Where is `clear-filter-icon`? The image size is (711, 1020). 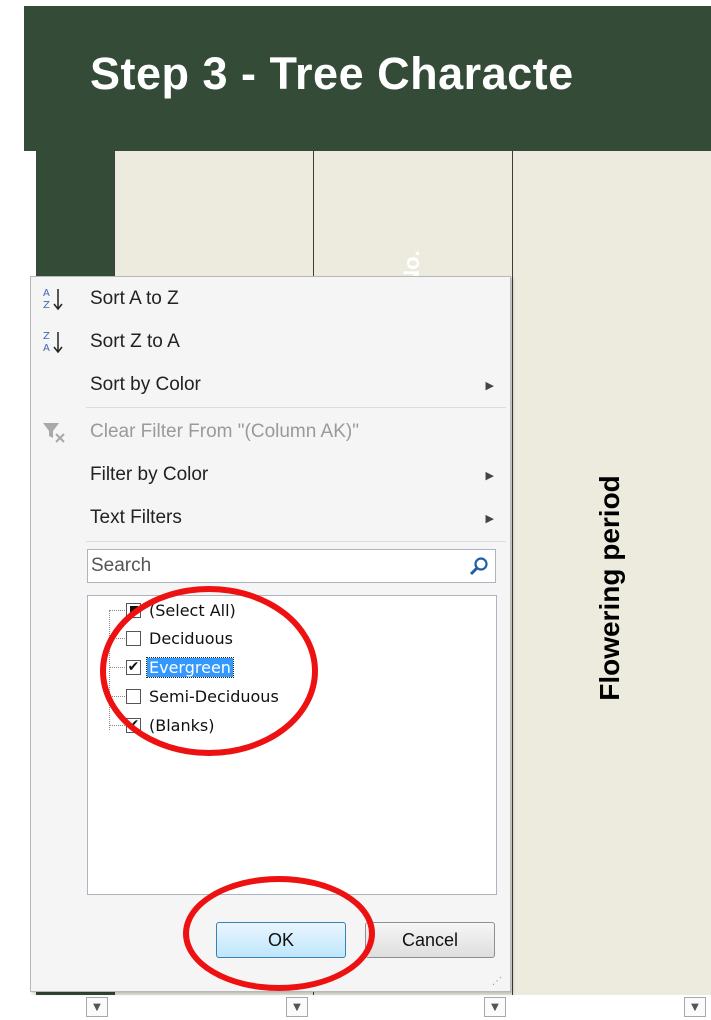
clear-filter-icon is located at coordinates (54, 432).